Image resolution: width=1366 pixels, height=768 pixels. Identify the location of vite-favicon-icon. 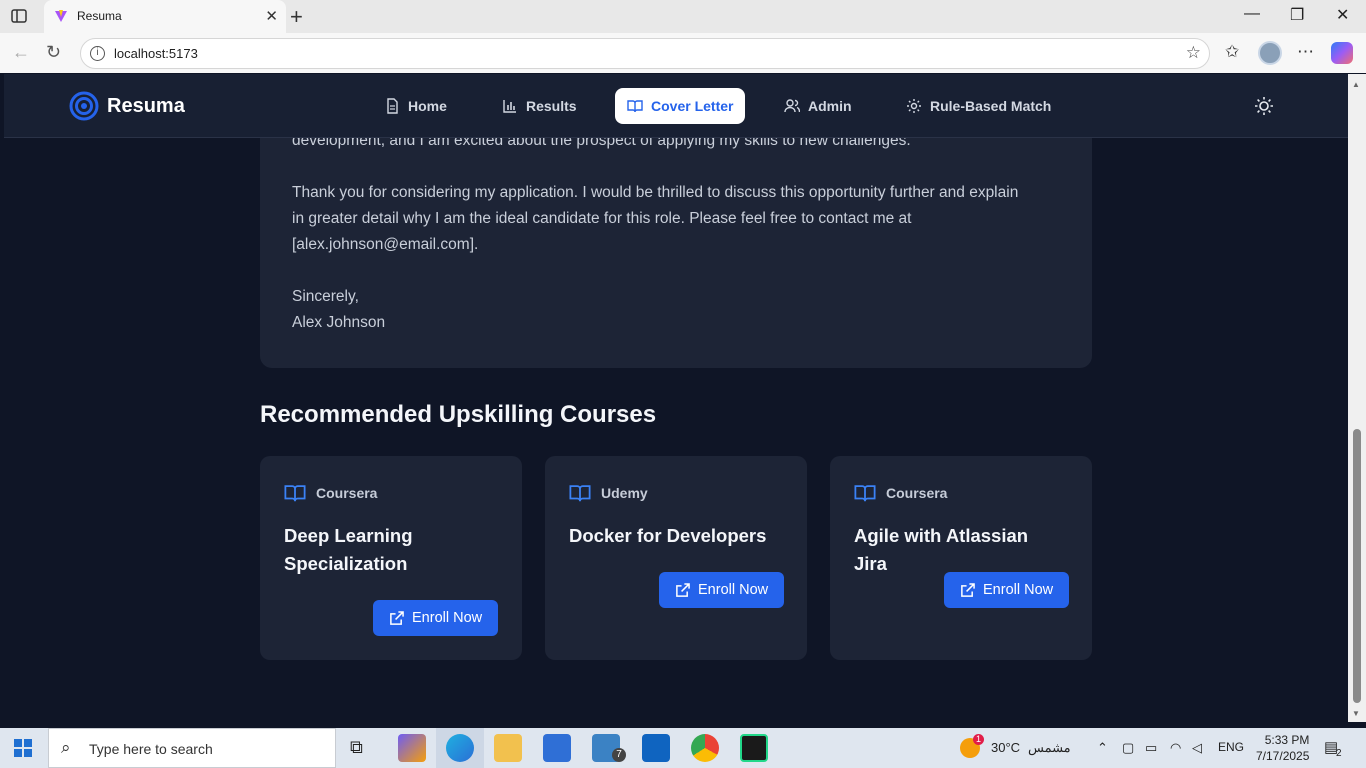
(61, 16).